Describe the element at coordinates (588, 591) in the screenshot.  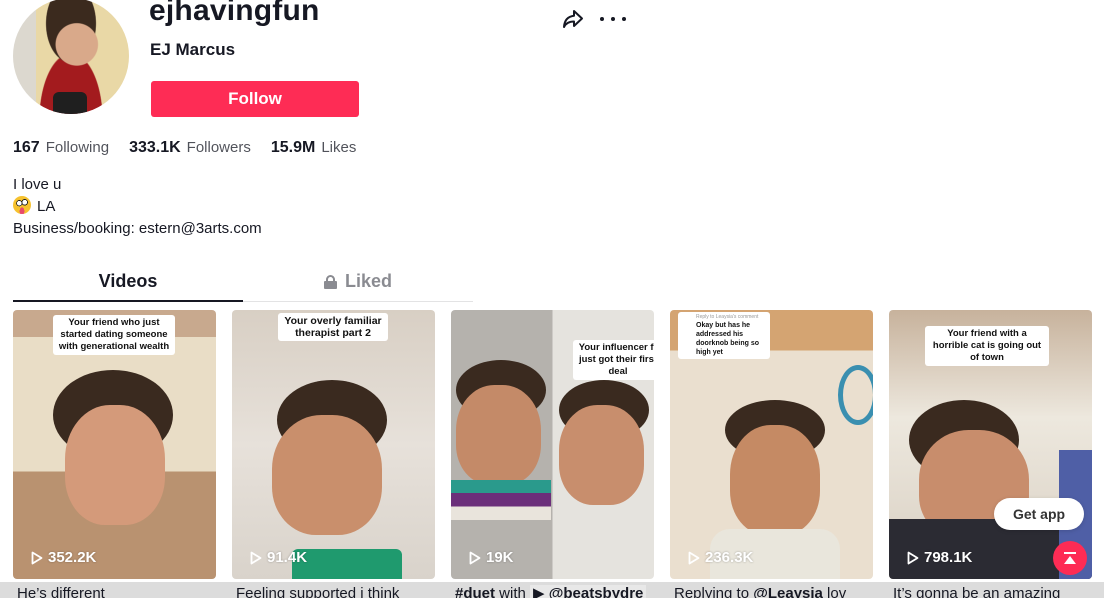
I see `mention-link: ▶ @beatsbydre` at that location.